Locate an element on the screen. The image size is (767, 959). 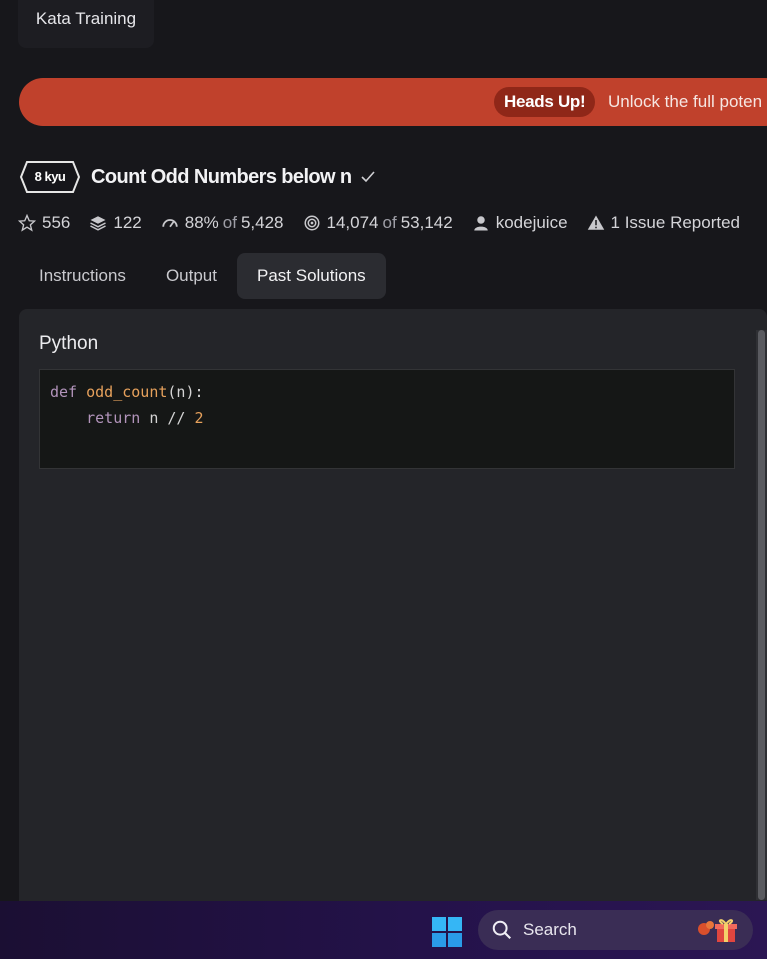
search-label: Search is located at coordinates (550, 929).